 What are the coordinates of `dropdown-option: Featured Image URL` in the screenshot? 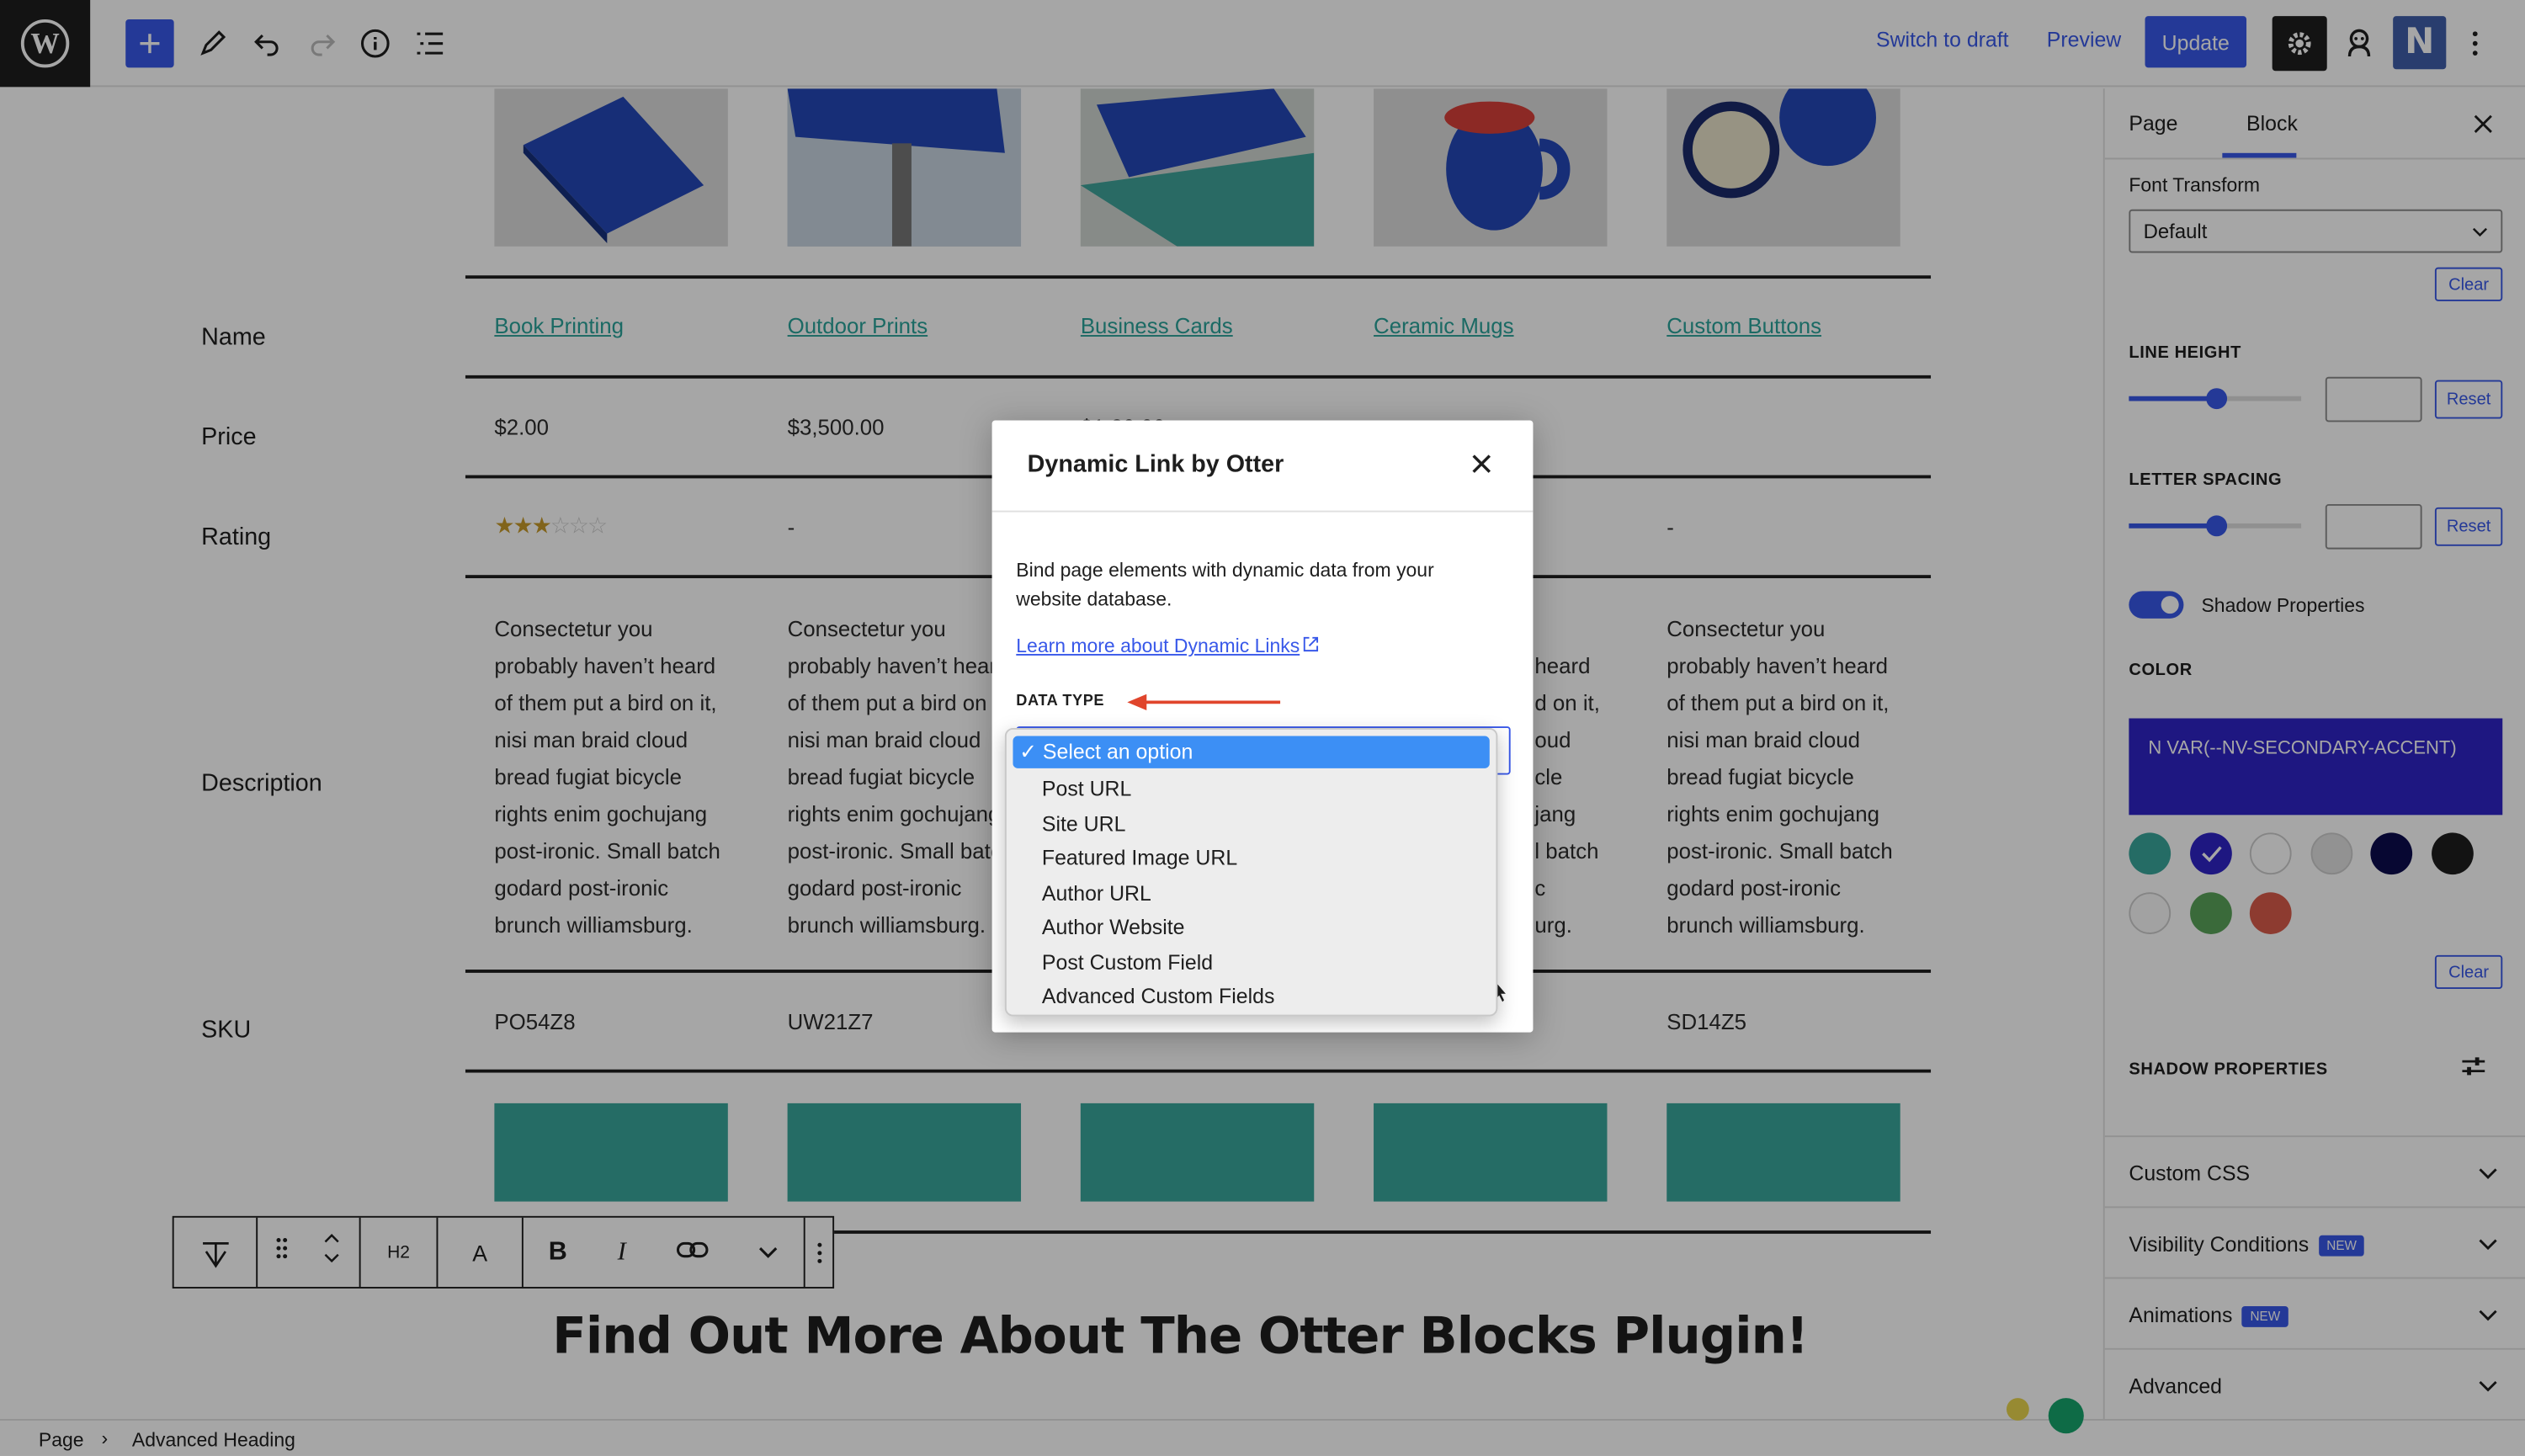 It's located at (1139, 858).